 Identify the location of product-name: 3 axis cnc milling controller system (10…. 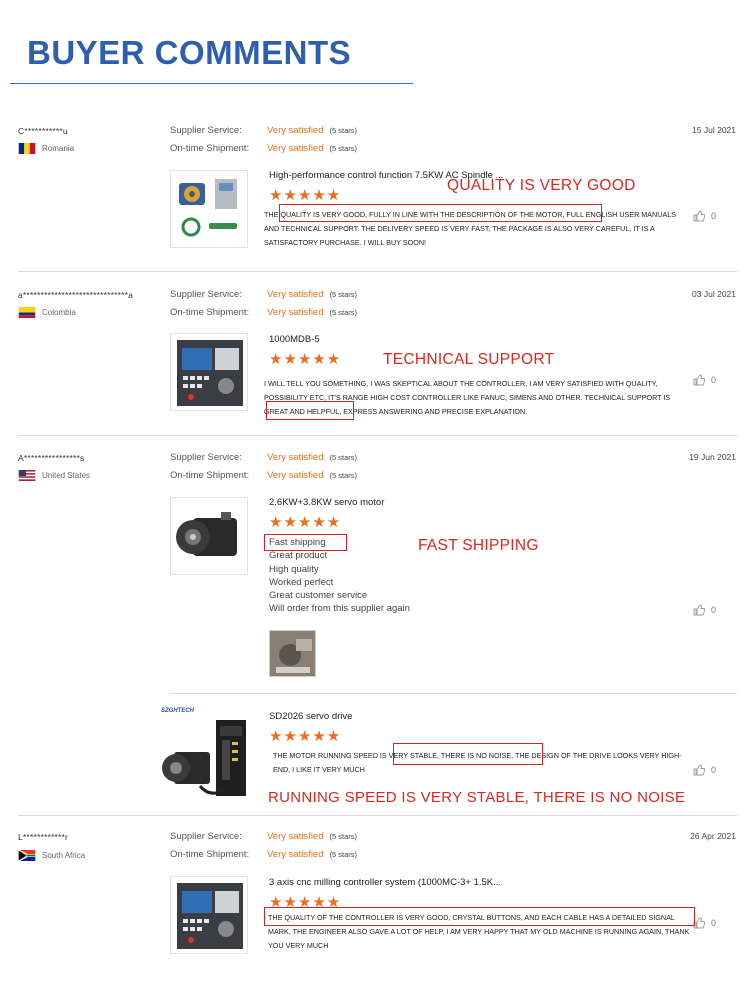
(385, 882).